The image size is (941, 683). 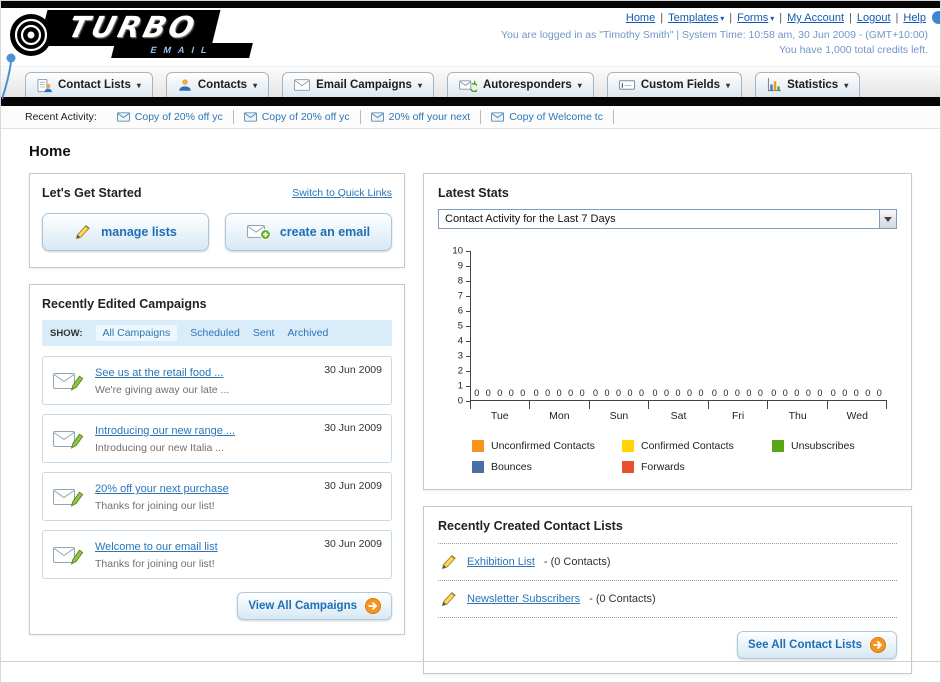 I want to click on chart-y-axis: 0 1 2 3 4 5 6 7 8 9 10, so click(x=454, y=326).